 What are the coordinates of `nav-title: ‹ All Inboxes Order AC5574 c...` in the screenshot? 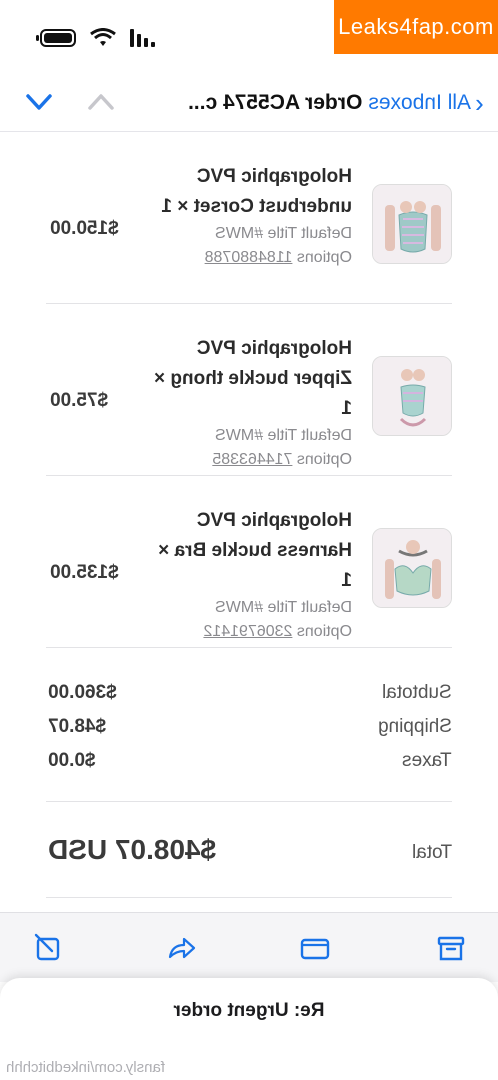 It's located at (336, 103).